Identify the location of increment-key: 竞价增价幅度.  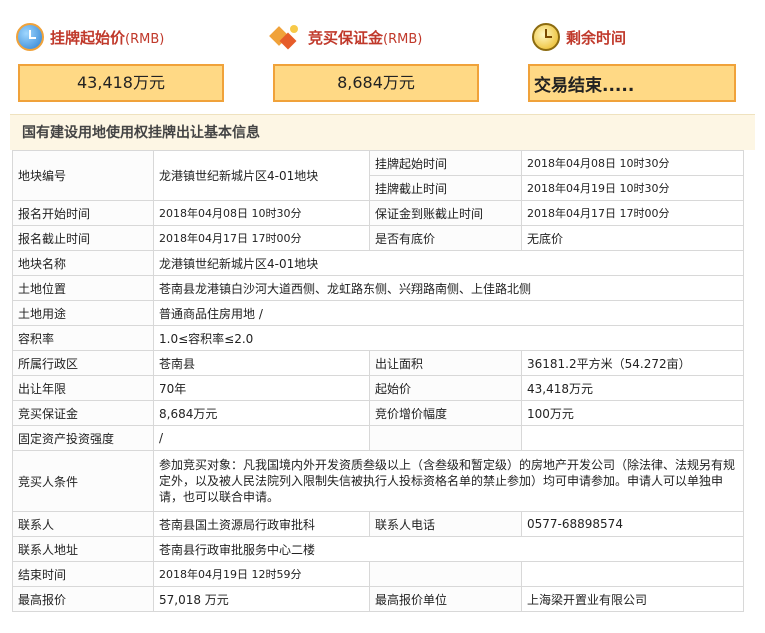
(445, 413).